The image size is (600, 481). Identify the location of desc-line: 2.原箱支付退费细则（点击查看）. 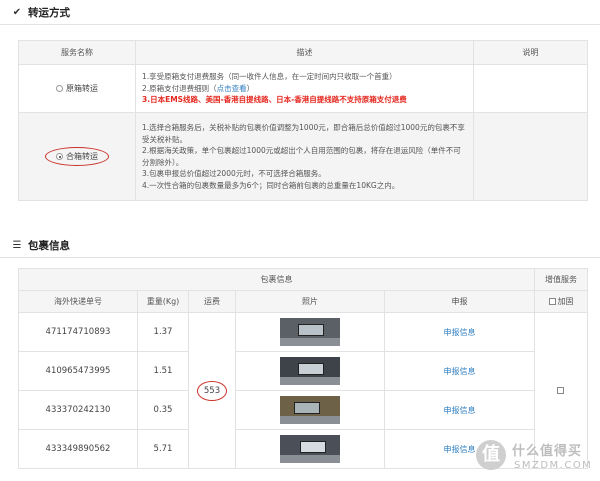
(304, 89).